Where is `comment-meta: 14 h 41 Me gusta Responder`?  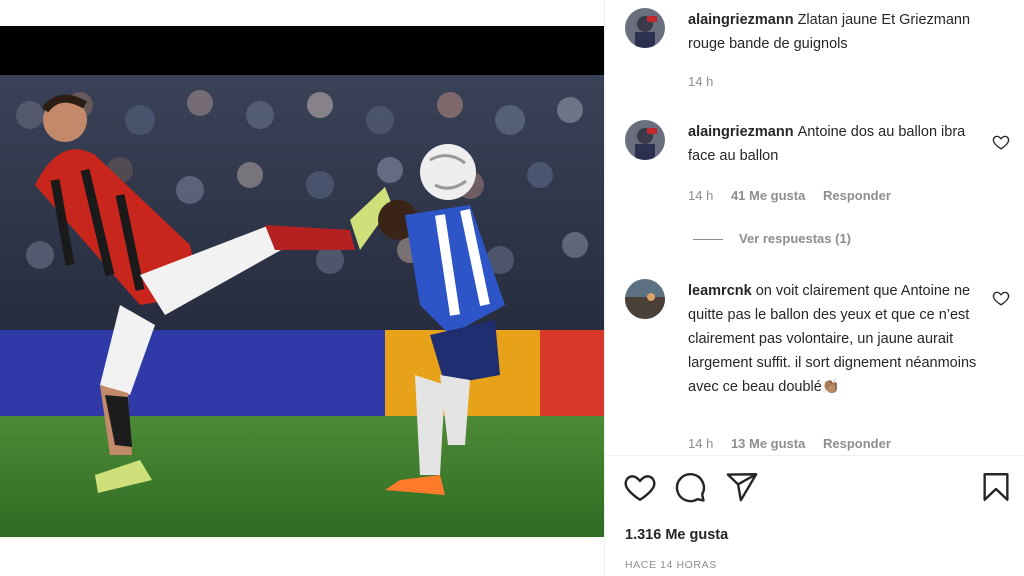 comment-meta: 14 h 41 Me gusta Responder is located at coordinates (796, 195).